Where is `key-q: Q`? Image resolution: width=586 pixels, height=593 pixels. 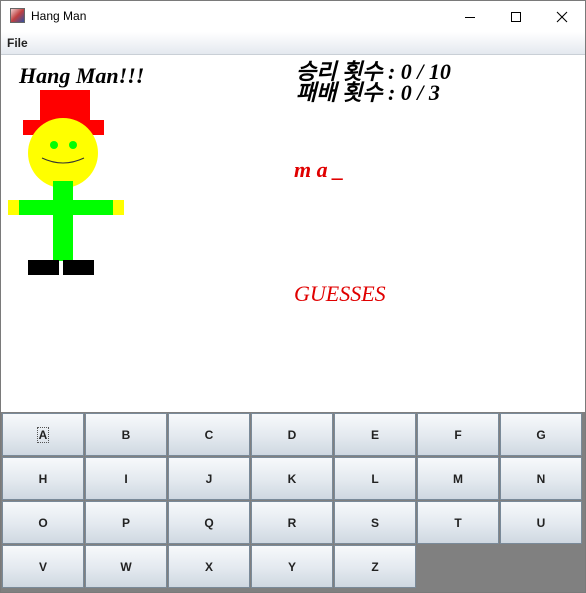 key-q: Q is located at coordinates (209, 522).